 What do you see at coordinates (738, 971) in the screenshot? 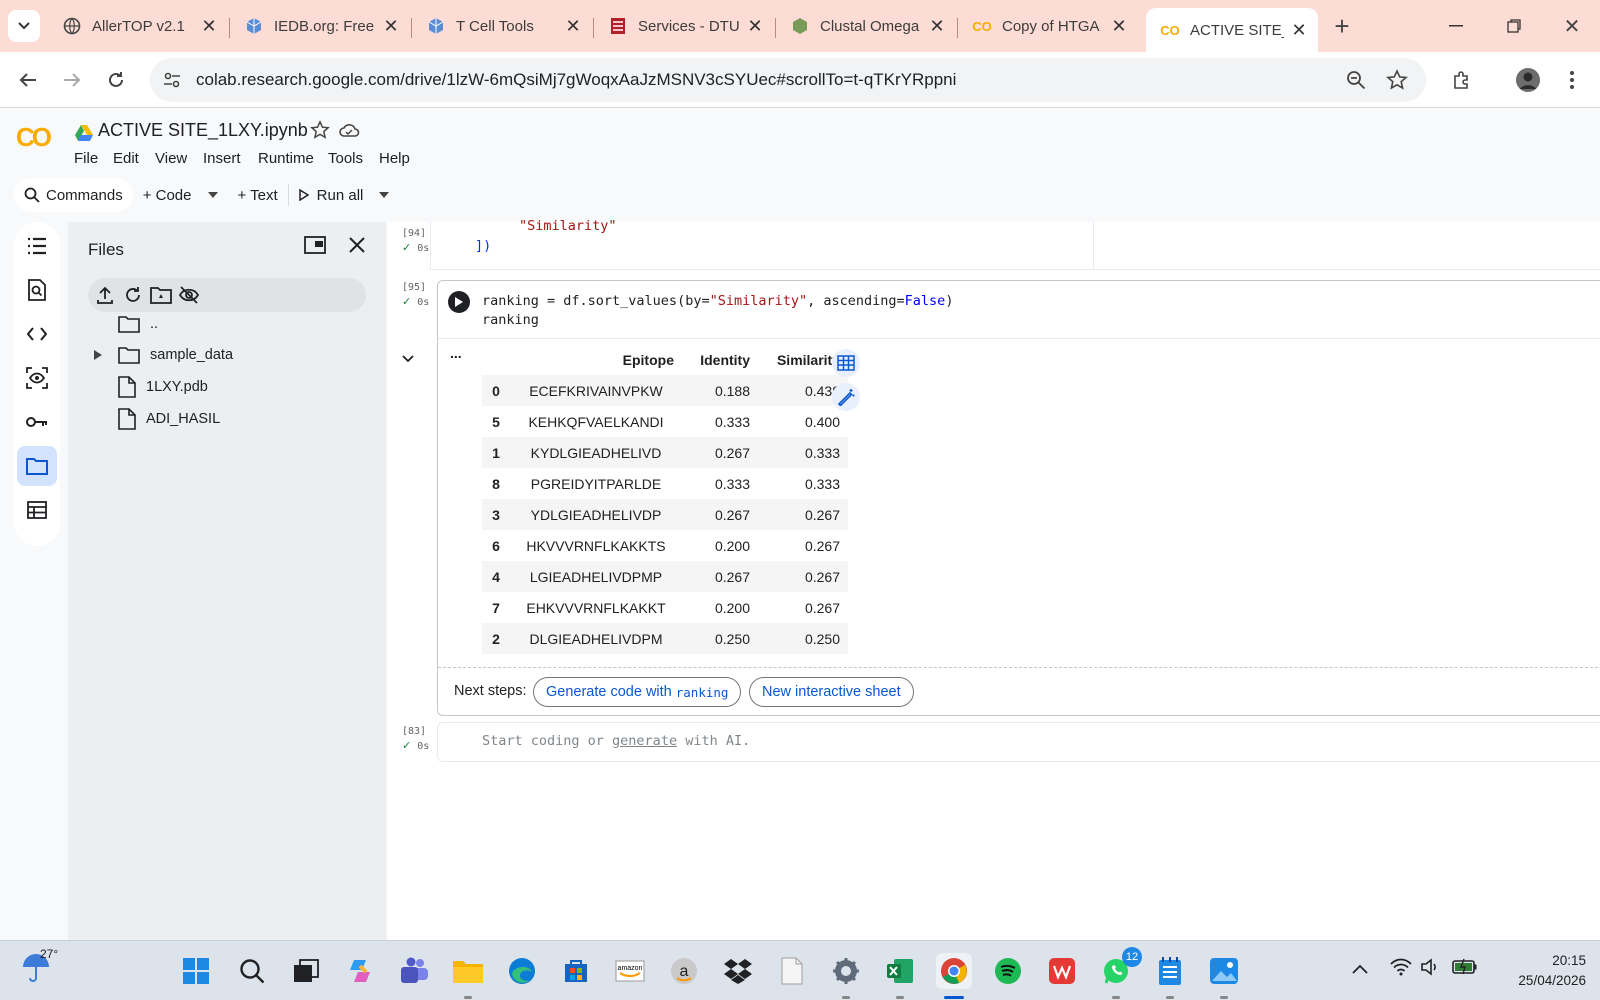
I see `dropbox-button` at bounding box center [738, 971].